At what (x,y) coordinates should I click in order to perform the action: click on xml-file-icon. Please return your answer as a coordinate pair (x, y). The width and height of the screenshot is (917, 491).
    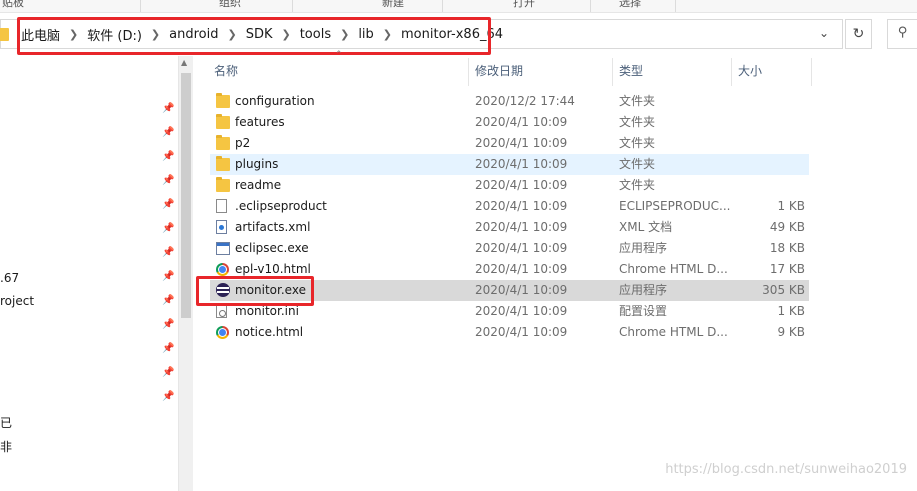
    Looking at the image, I should click on (221, 227).